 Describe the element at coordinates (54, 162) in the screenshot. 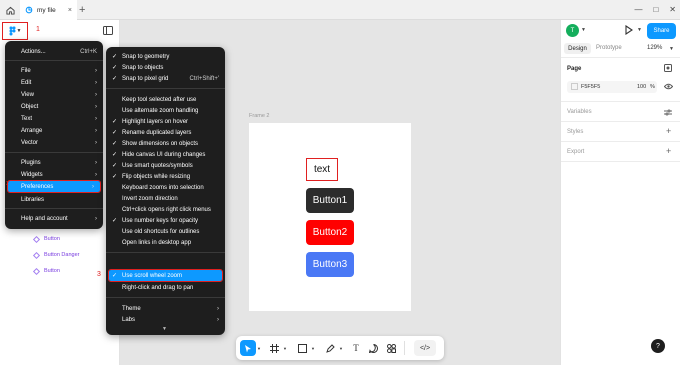

I see `menu-item-plugins: Plugins ›` at that location.